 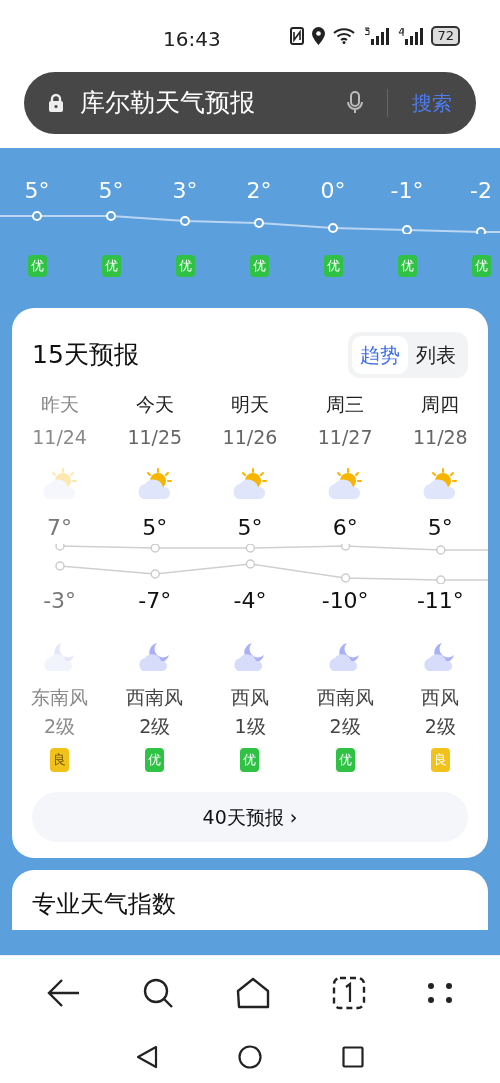 I want to click on view-tab: 趋势, so click(x=380, y=355).